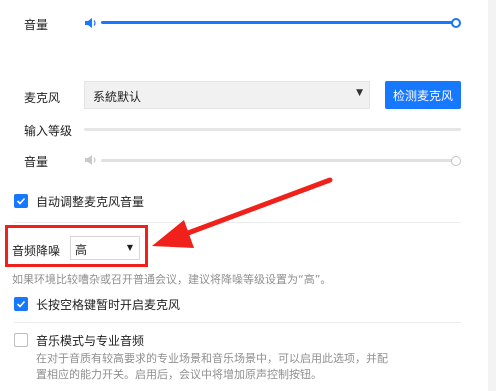 The height and width of the screenshot is (391, 496). What do you see at coordinates (227, 95) in the screenshot?
I see `microphone-select: 系統默认 ▼` at bounding box center [227, 95].